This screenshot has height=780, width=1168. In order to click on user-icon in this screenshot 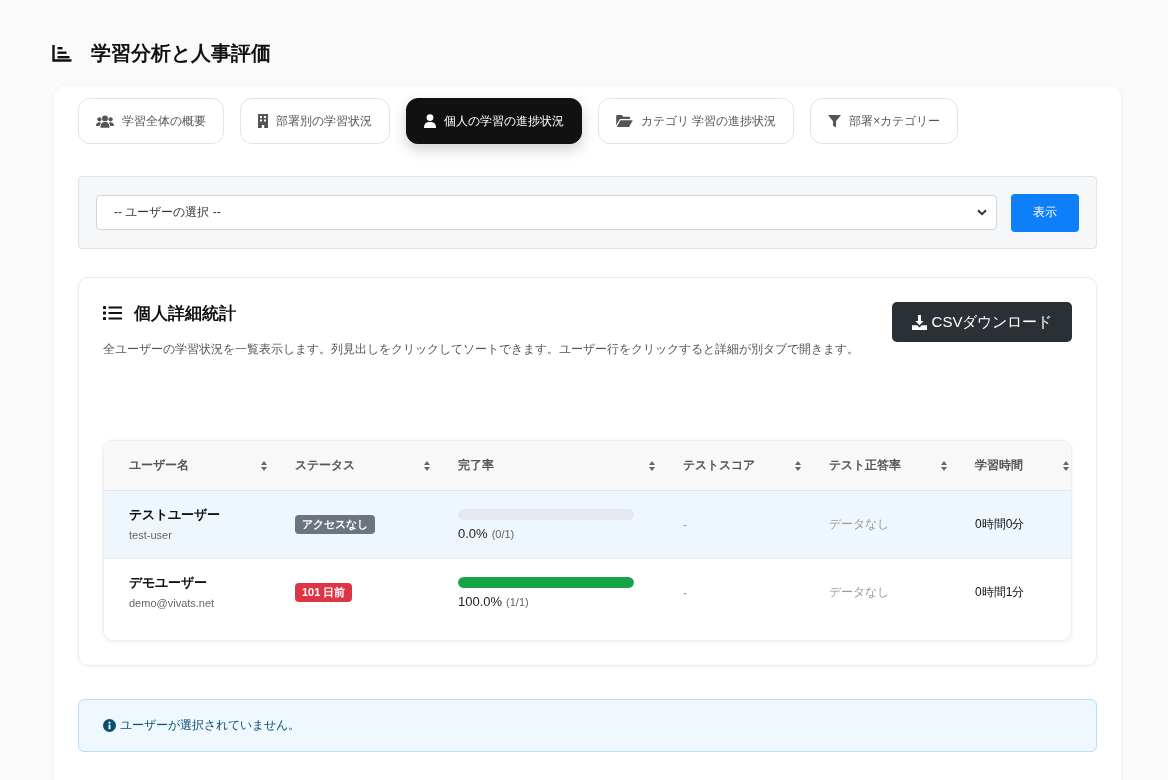, I will do `click(430, 121)`.